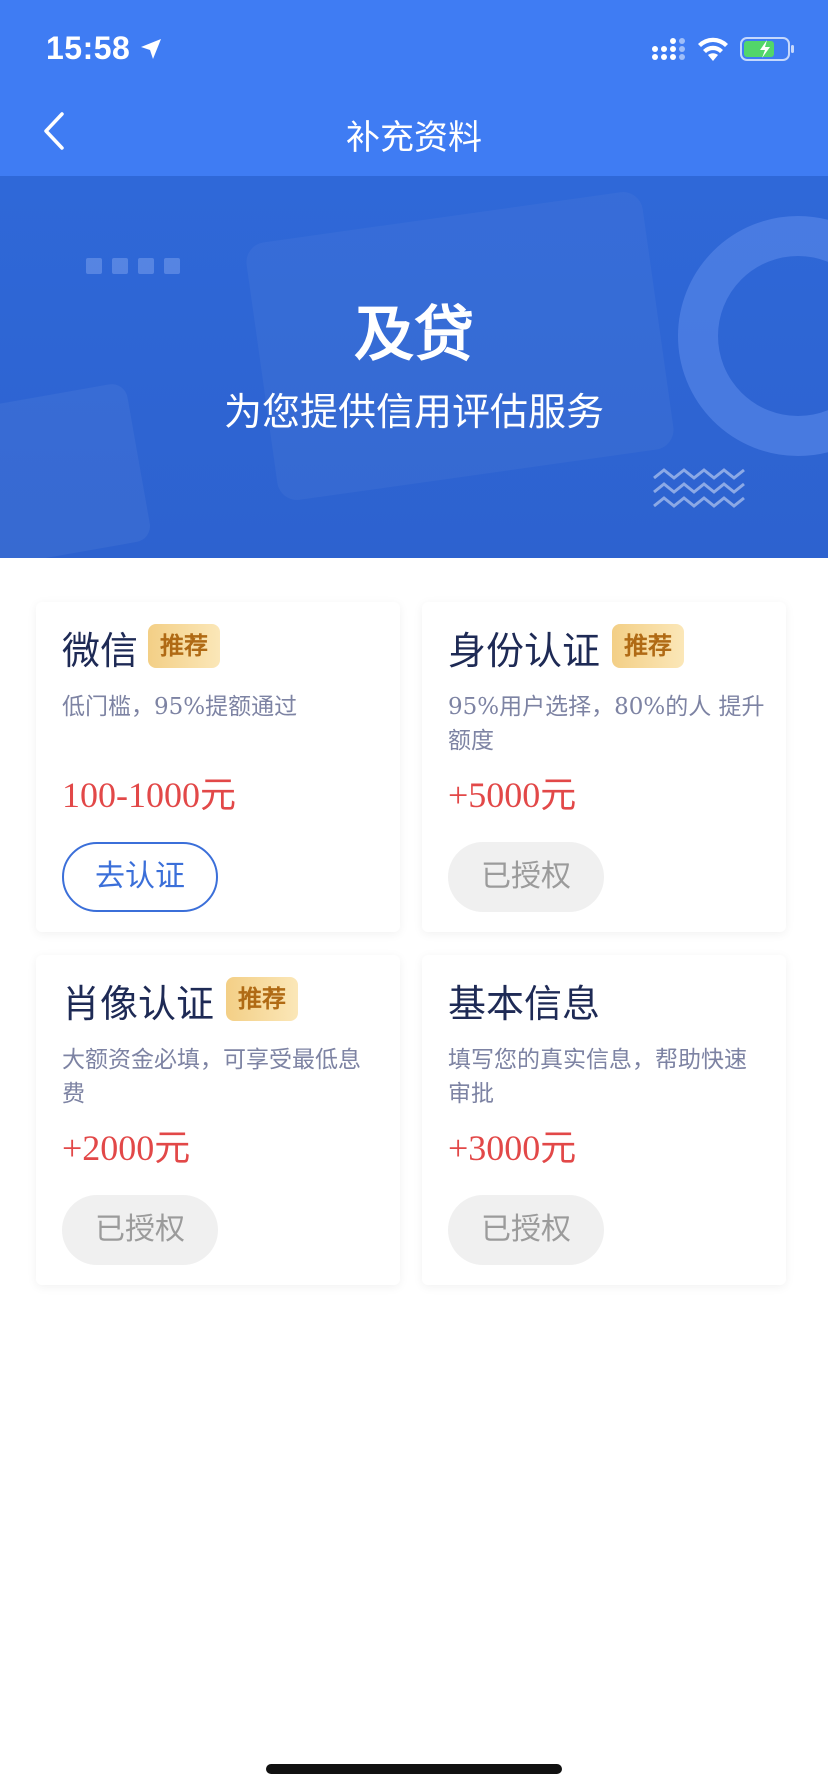 The image size is (828, 1792). Describe the element at coordinates (413, 412) in the screenshot. I see `banner-subtitle: 为您提供信用评估服务` at that location.